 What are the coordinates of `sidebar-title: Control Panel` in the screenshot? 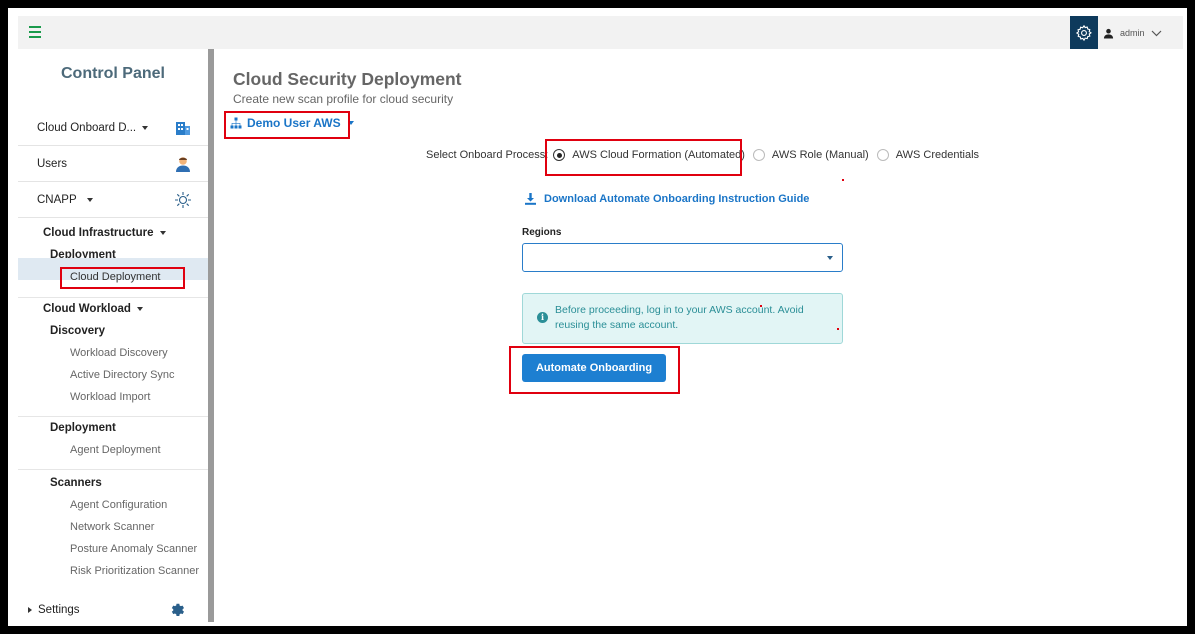 It's located at (112, 73).